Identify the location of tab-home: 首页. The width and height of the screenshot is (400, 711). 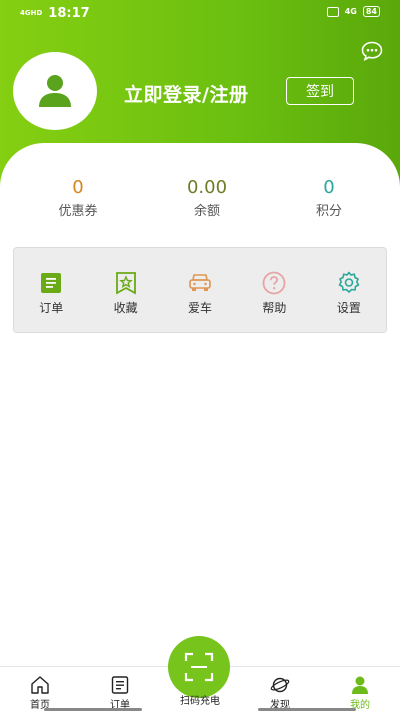
(40, 689).